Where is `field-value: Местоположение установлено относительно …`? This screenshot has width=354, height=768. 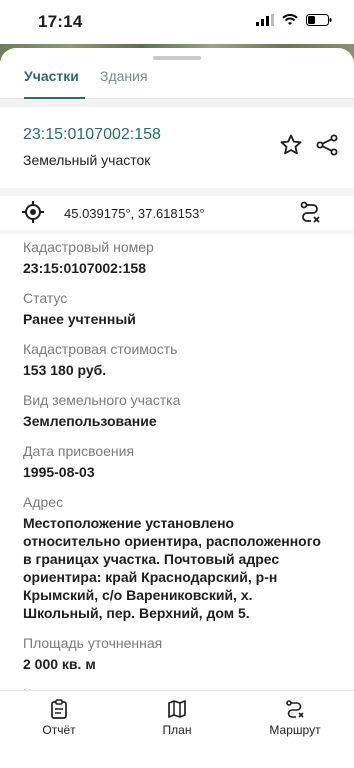
field-value: Местоположение установлено относительно … is located at coordinates (172, 568).